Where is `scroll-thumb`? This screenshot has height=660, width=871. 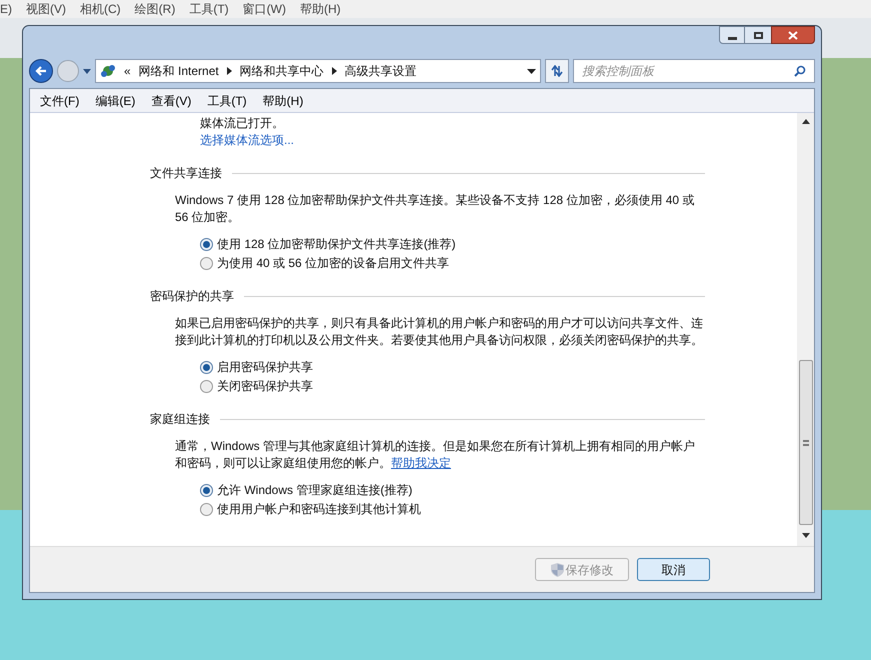
scroll-thumb is located at coordinates (805, 442).